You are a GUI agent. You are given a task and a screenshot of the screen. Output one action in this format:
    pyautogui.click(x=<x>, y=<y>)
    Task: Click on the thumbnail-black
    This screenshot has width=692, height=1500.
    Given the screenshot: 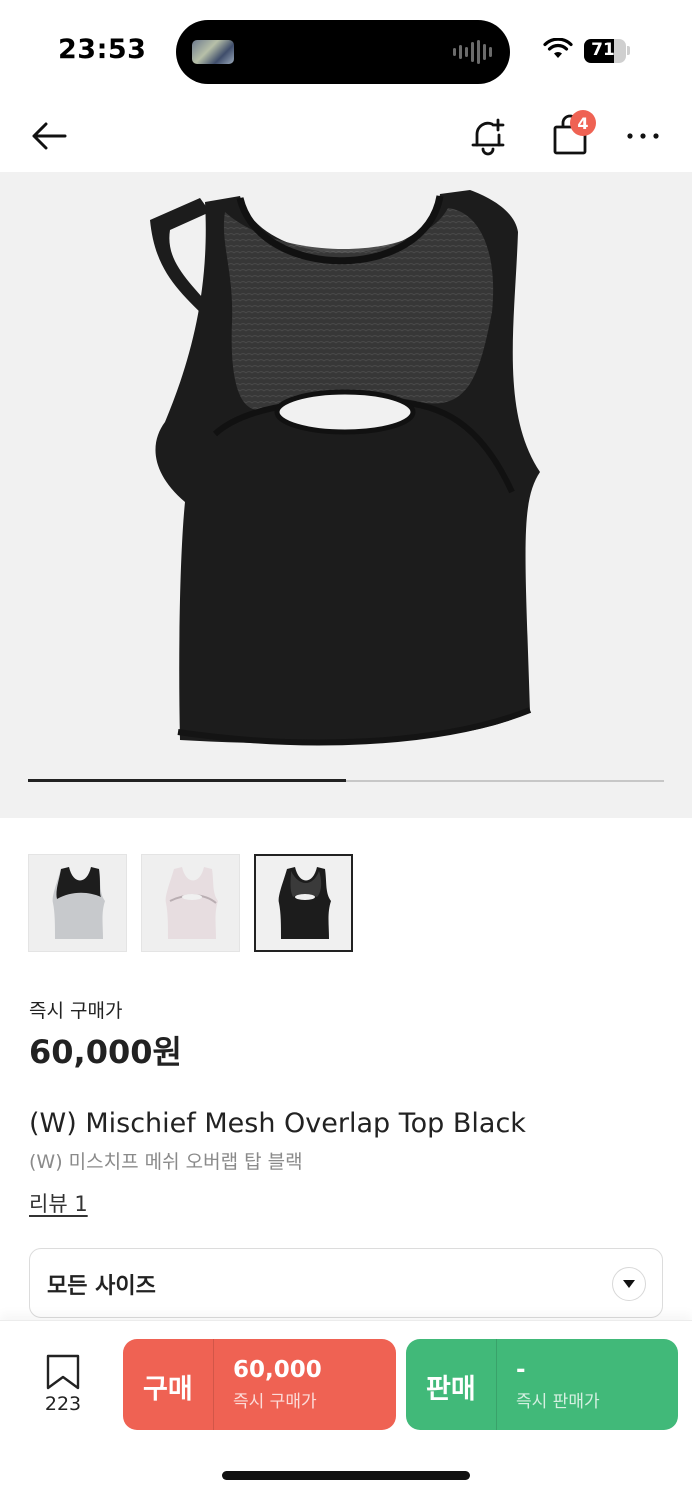 What is the action you would take?
    pyautogui.click(x=303, y=903)
    